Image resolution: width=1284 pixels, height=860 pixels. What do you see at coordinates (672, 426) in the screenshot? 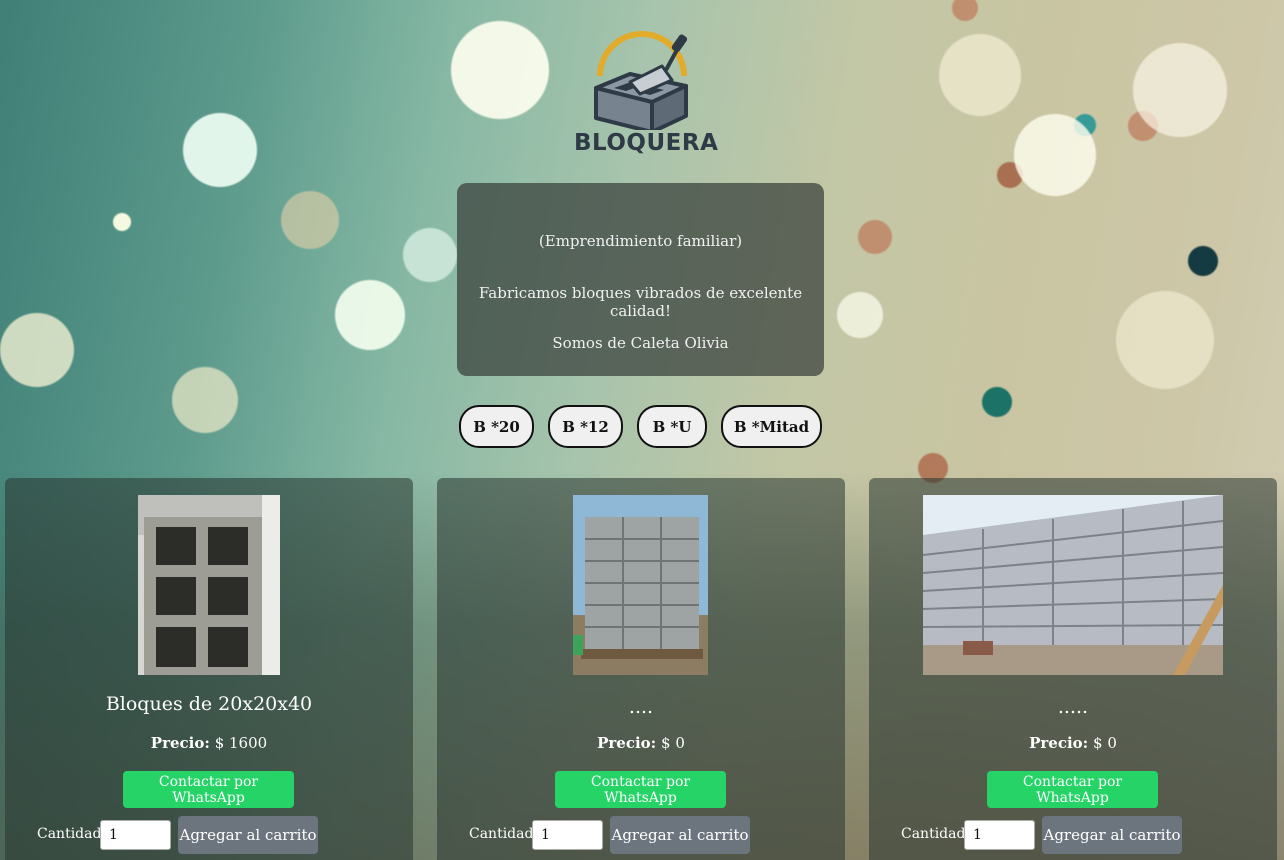
I see `filter-button-bu: B *U` at bounding box center [672, 426].